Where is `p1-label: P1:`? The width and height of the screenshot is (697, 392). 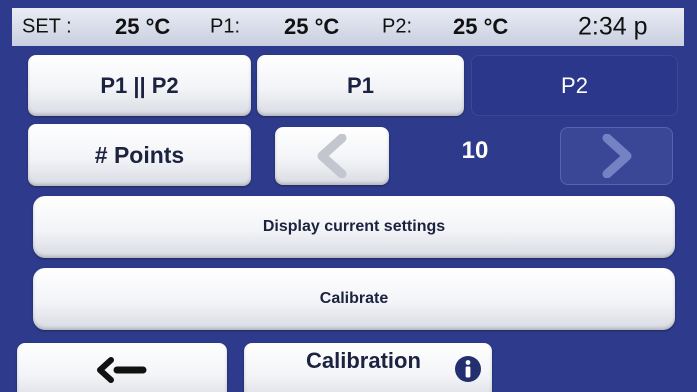
p1-label: P1: is located at coordinates (225, 26).